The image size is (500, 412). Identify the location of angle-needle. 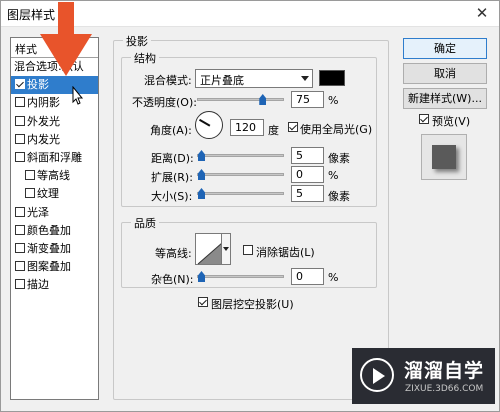
(204, 123).